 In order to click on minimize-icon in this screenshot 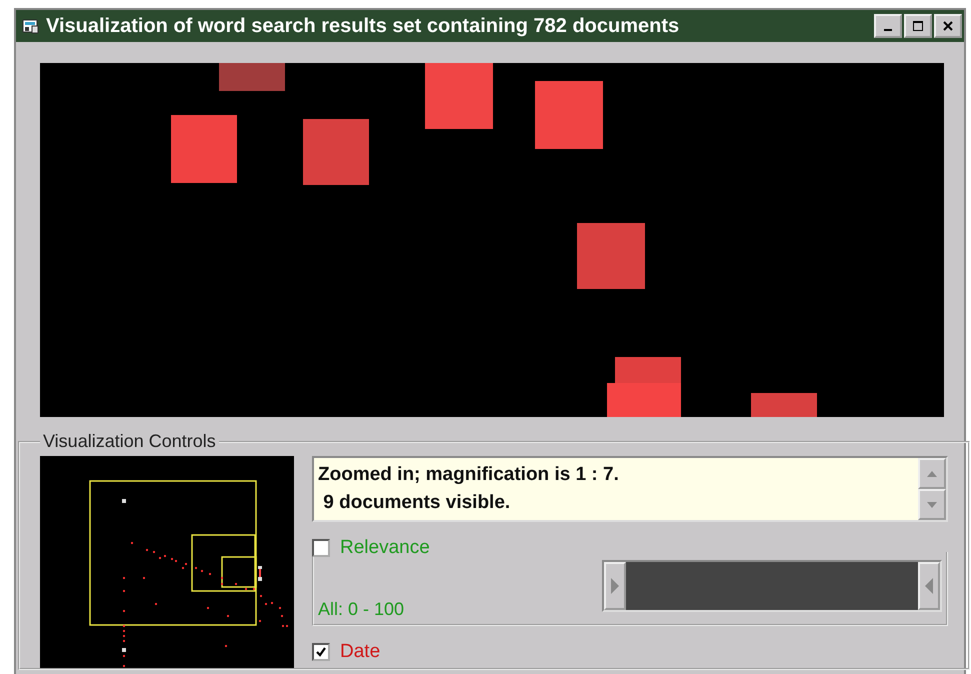, I will do `click(888, 30)`.